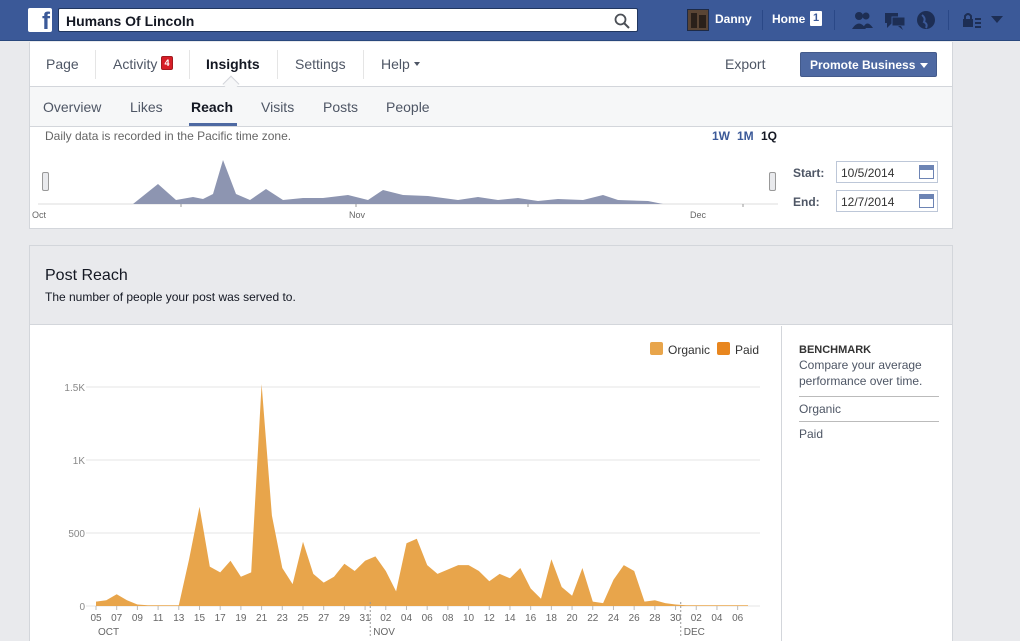  What do you see at coordinates (303, 618) in the screenshot?
I see `x-tick-label: 25` at bounding box center [303, 618].